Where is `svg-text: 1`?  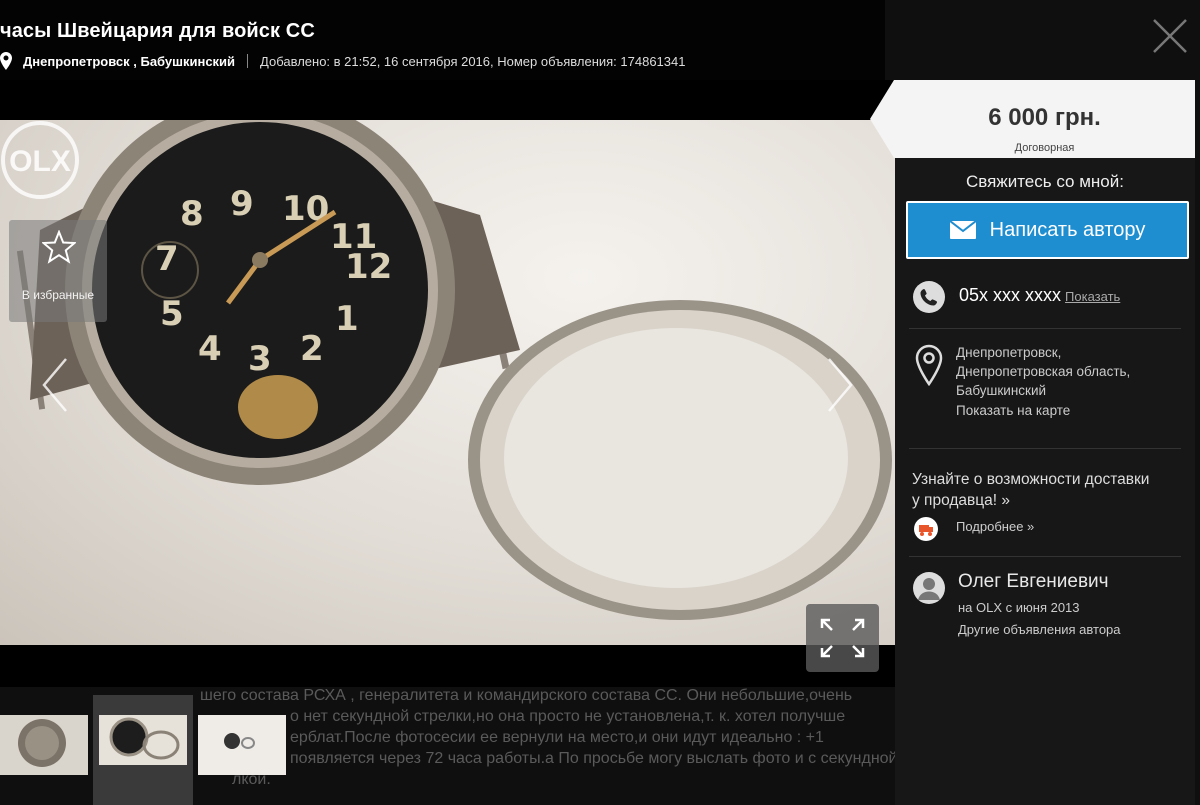
svg-text: 1 is located at coordinates (347, 319).